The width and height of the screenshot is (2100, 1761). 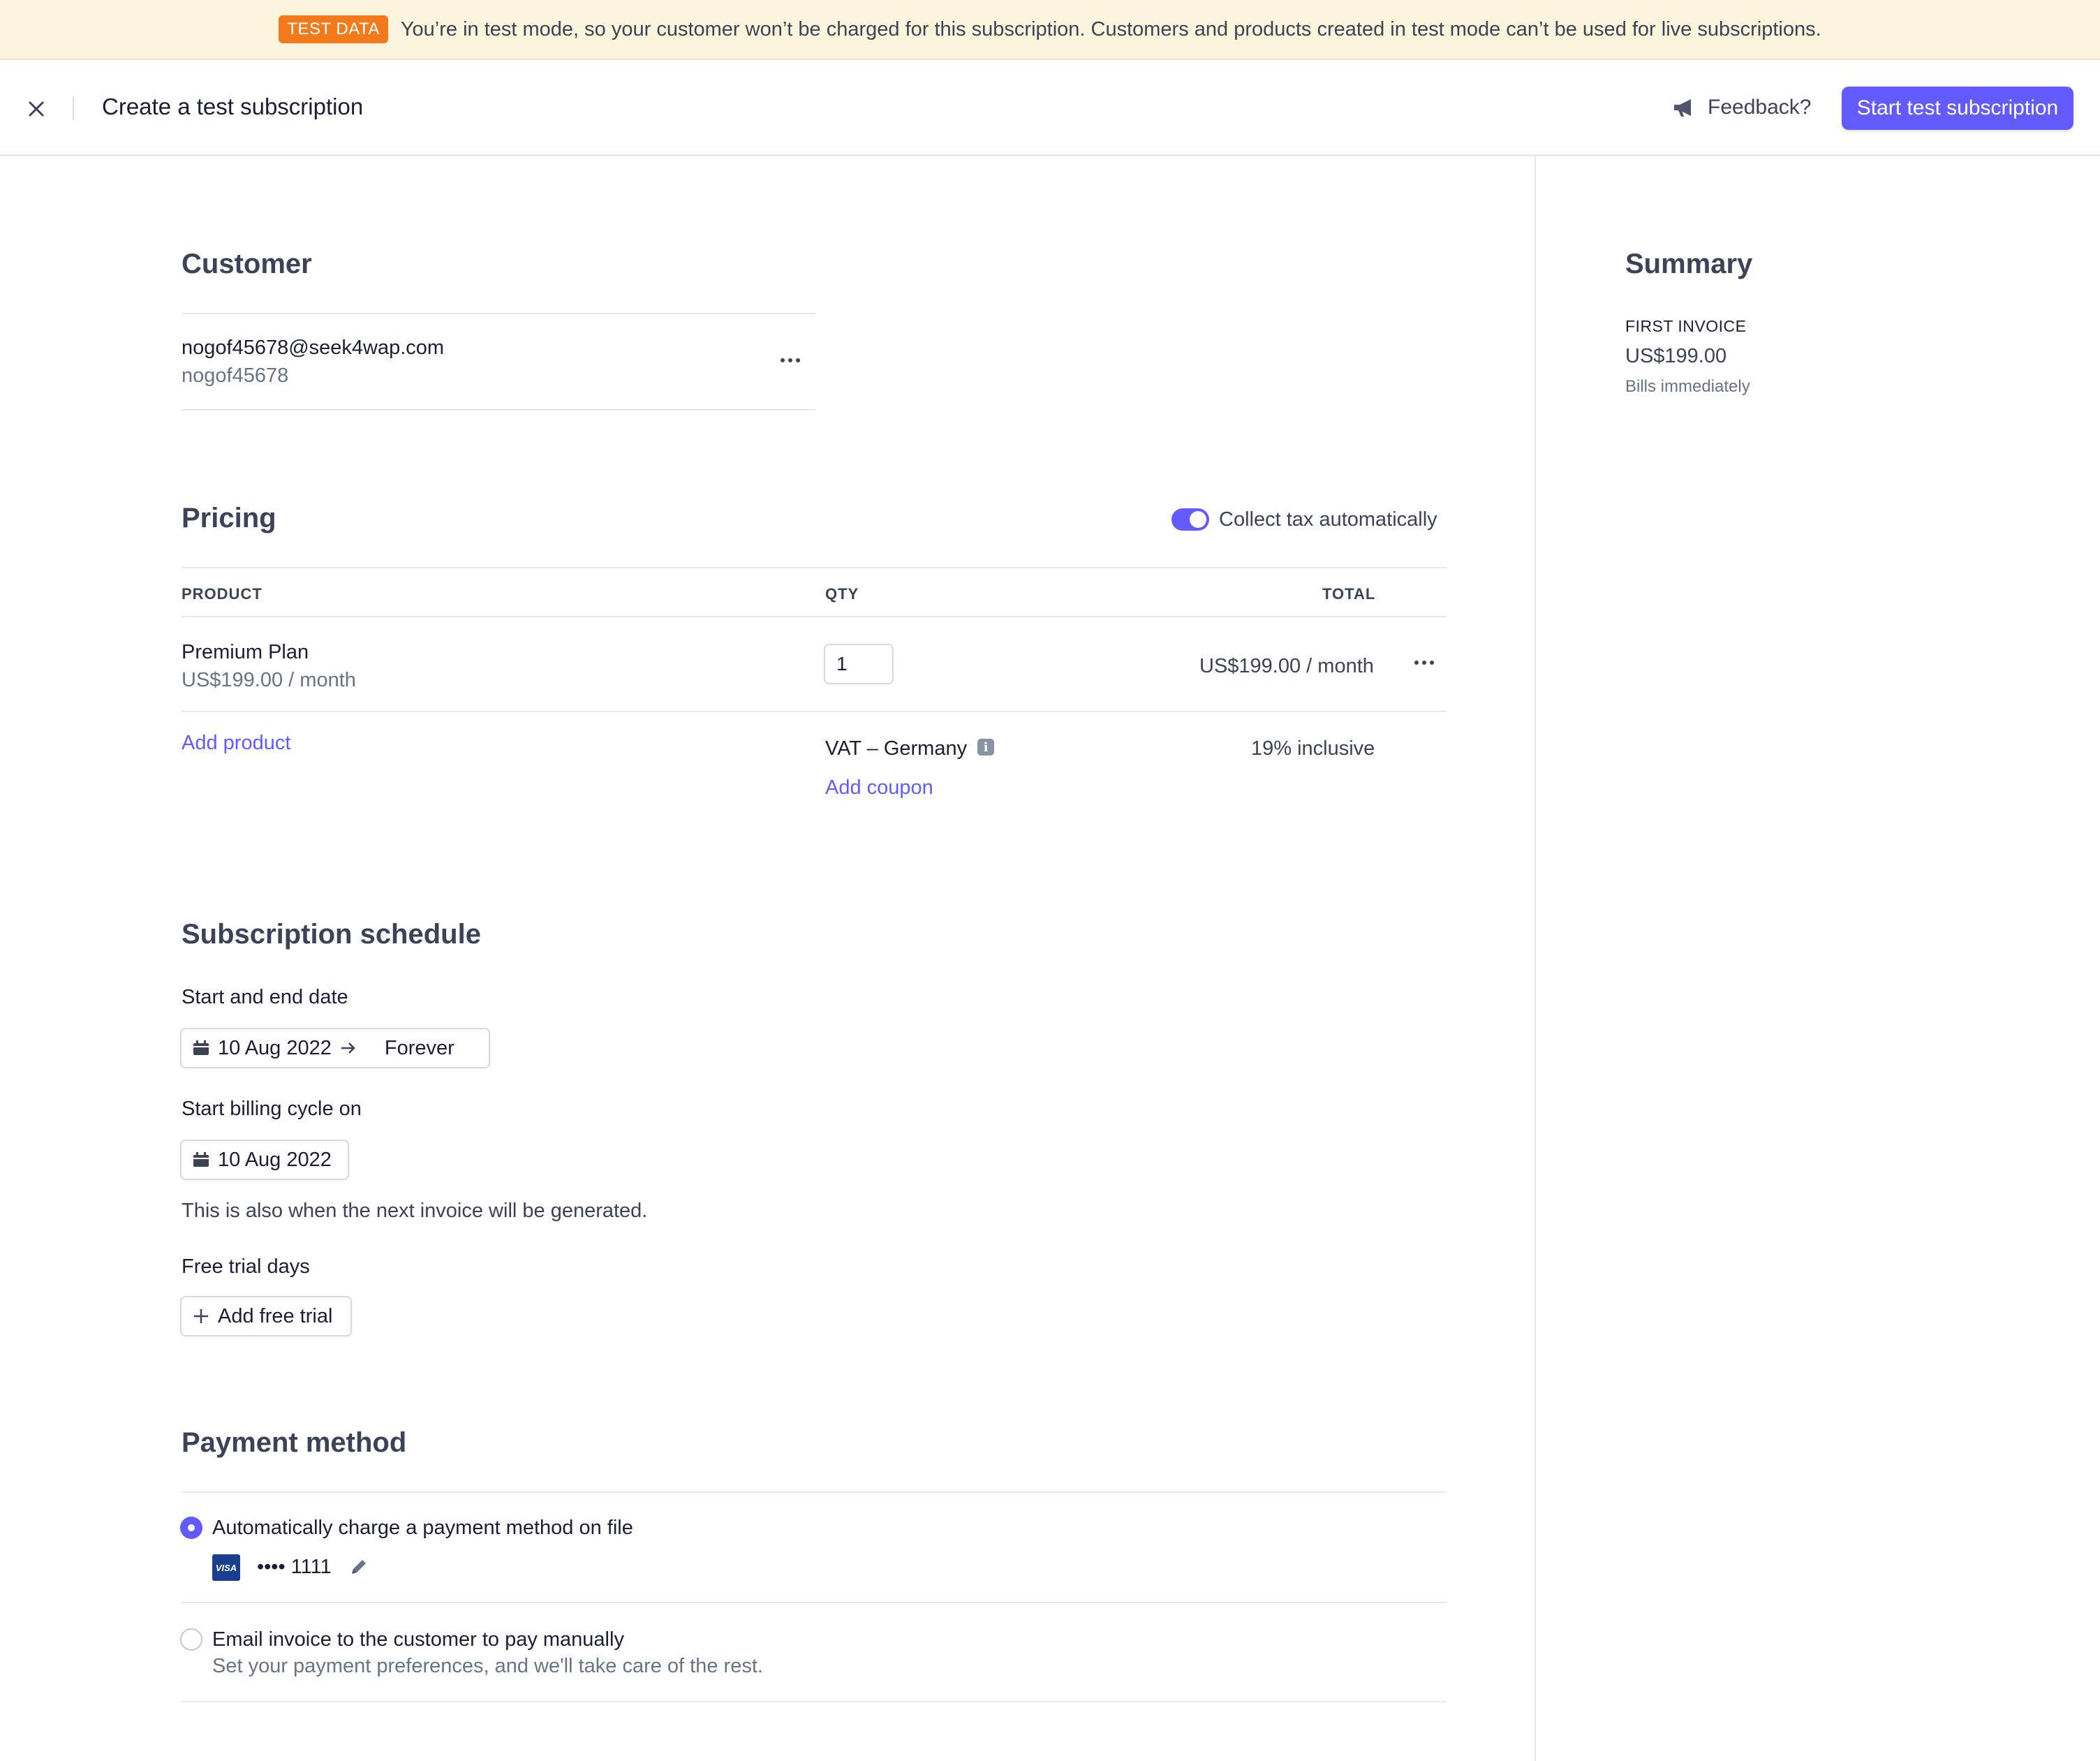 I want to click on product-more-button, so click(x=1424, y=662).